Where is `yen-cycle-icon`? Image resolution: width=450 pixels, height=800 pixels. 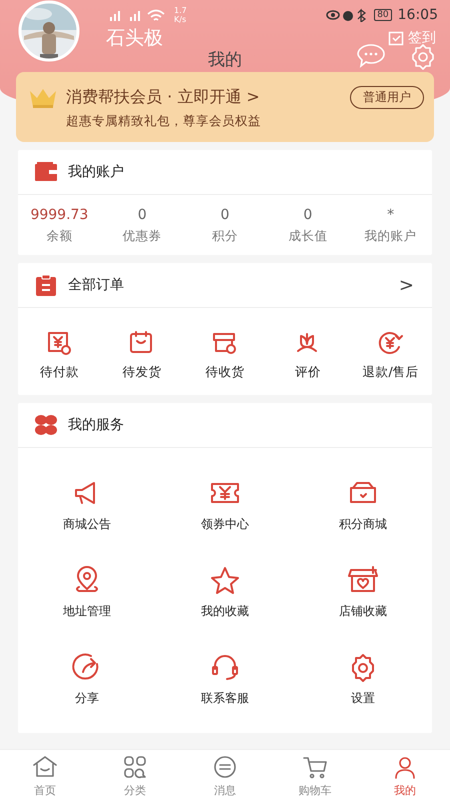 yen-cycle-icon is located at coordinates (390, 343).